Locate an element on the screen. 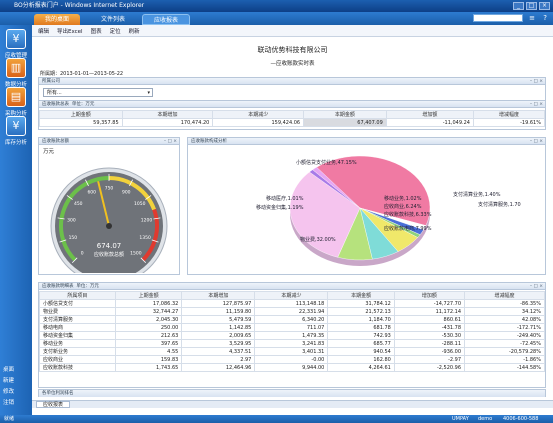  search-input is located at coordinates (498, 18).